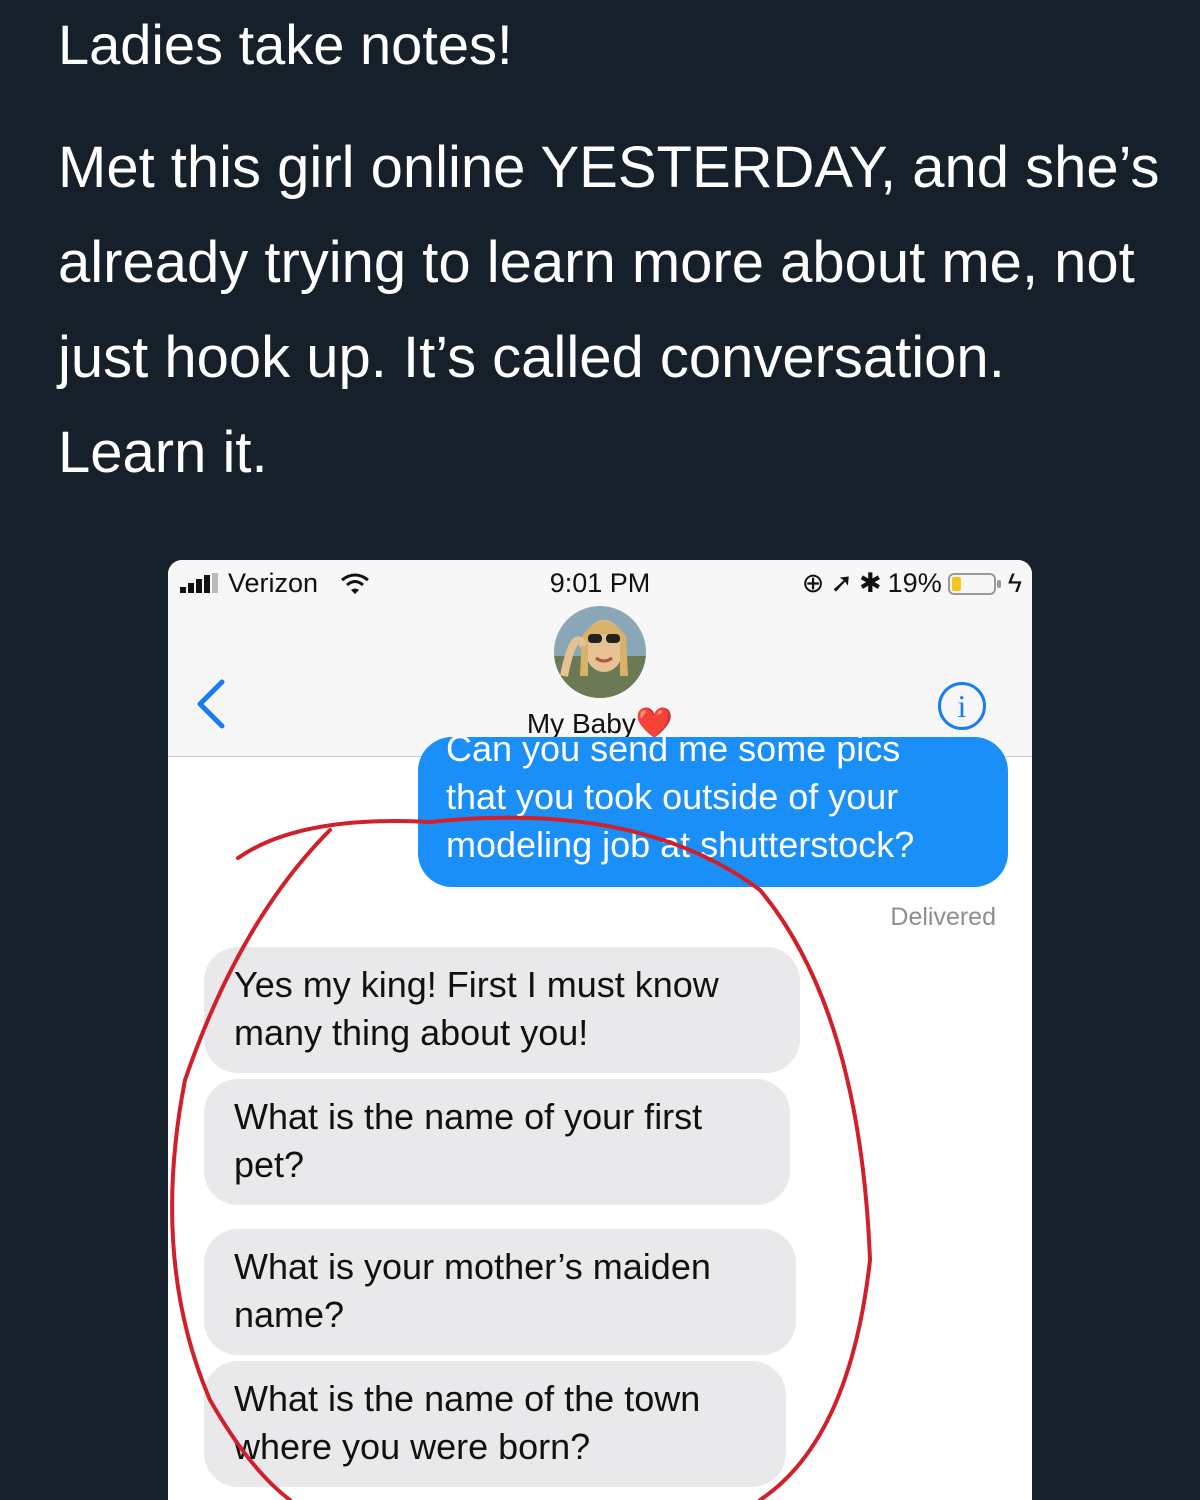 This screenshot has height=1500, width=1200. I want to click on charging-icon: ϟ, so click(1014, 583).